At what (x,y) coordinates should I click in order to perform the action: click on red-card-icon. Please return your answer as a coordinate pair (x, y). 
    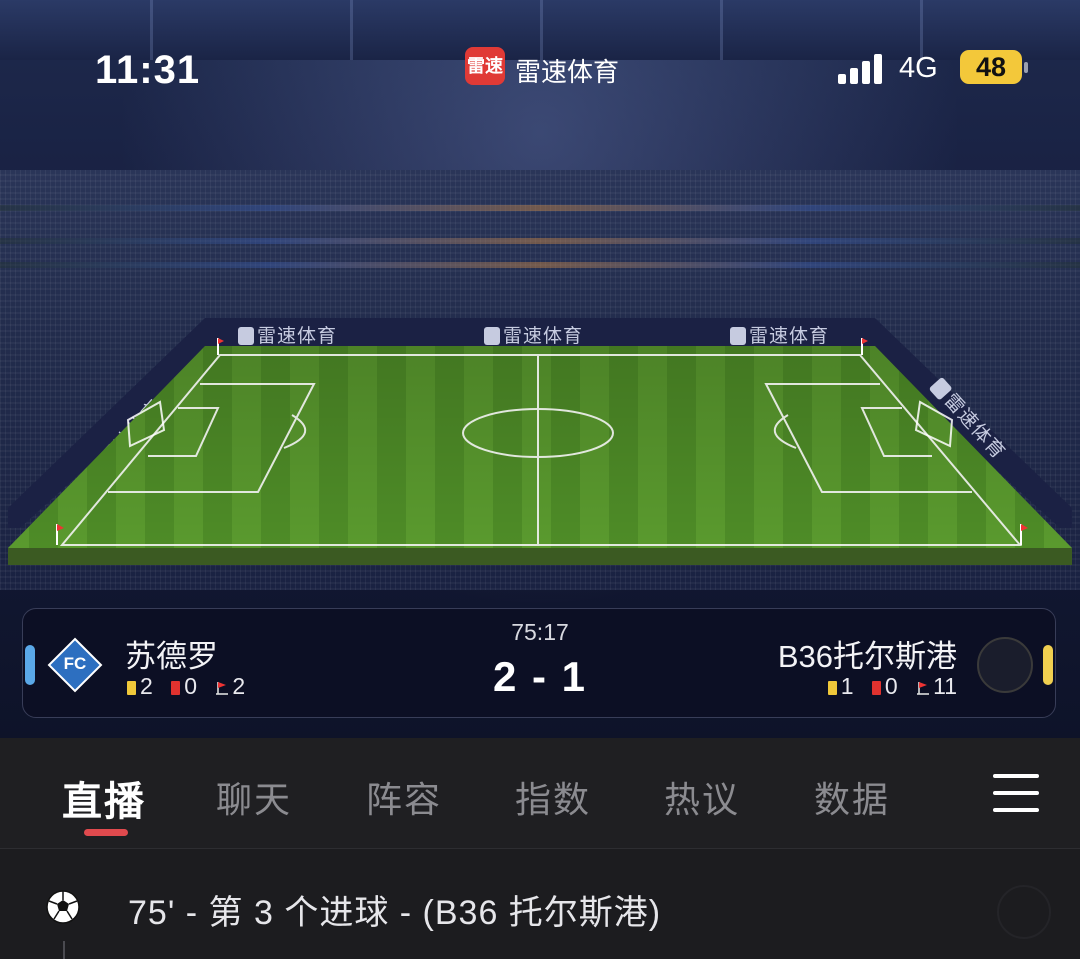
    Looking at the image, I should click on (876, 688).